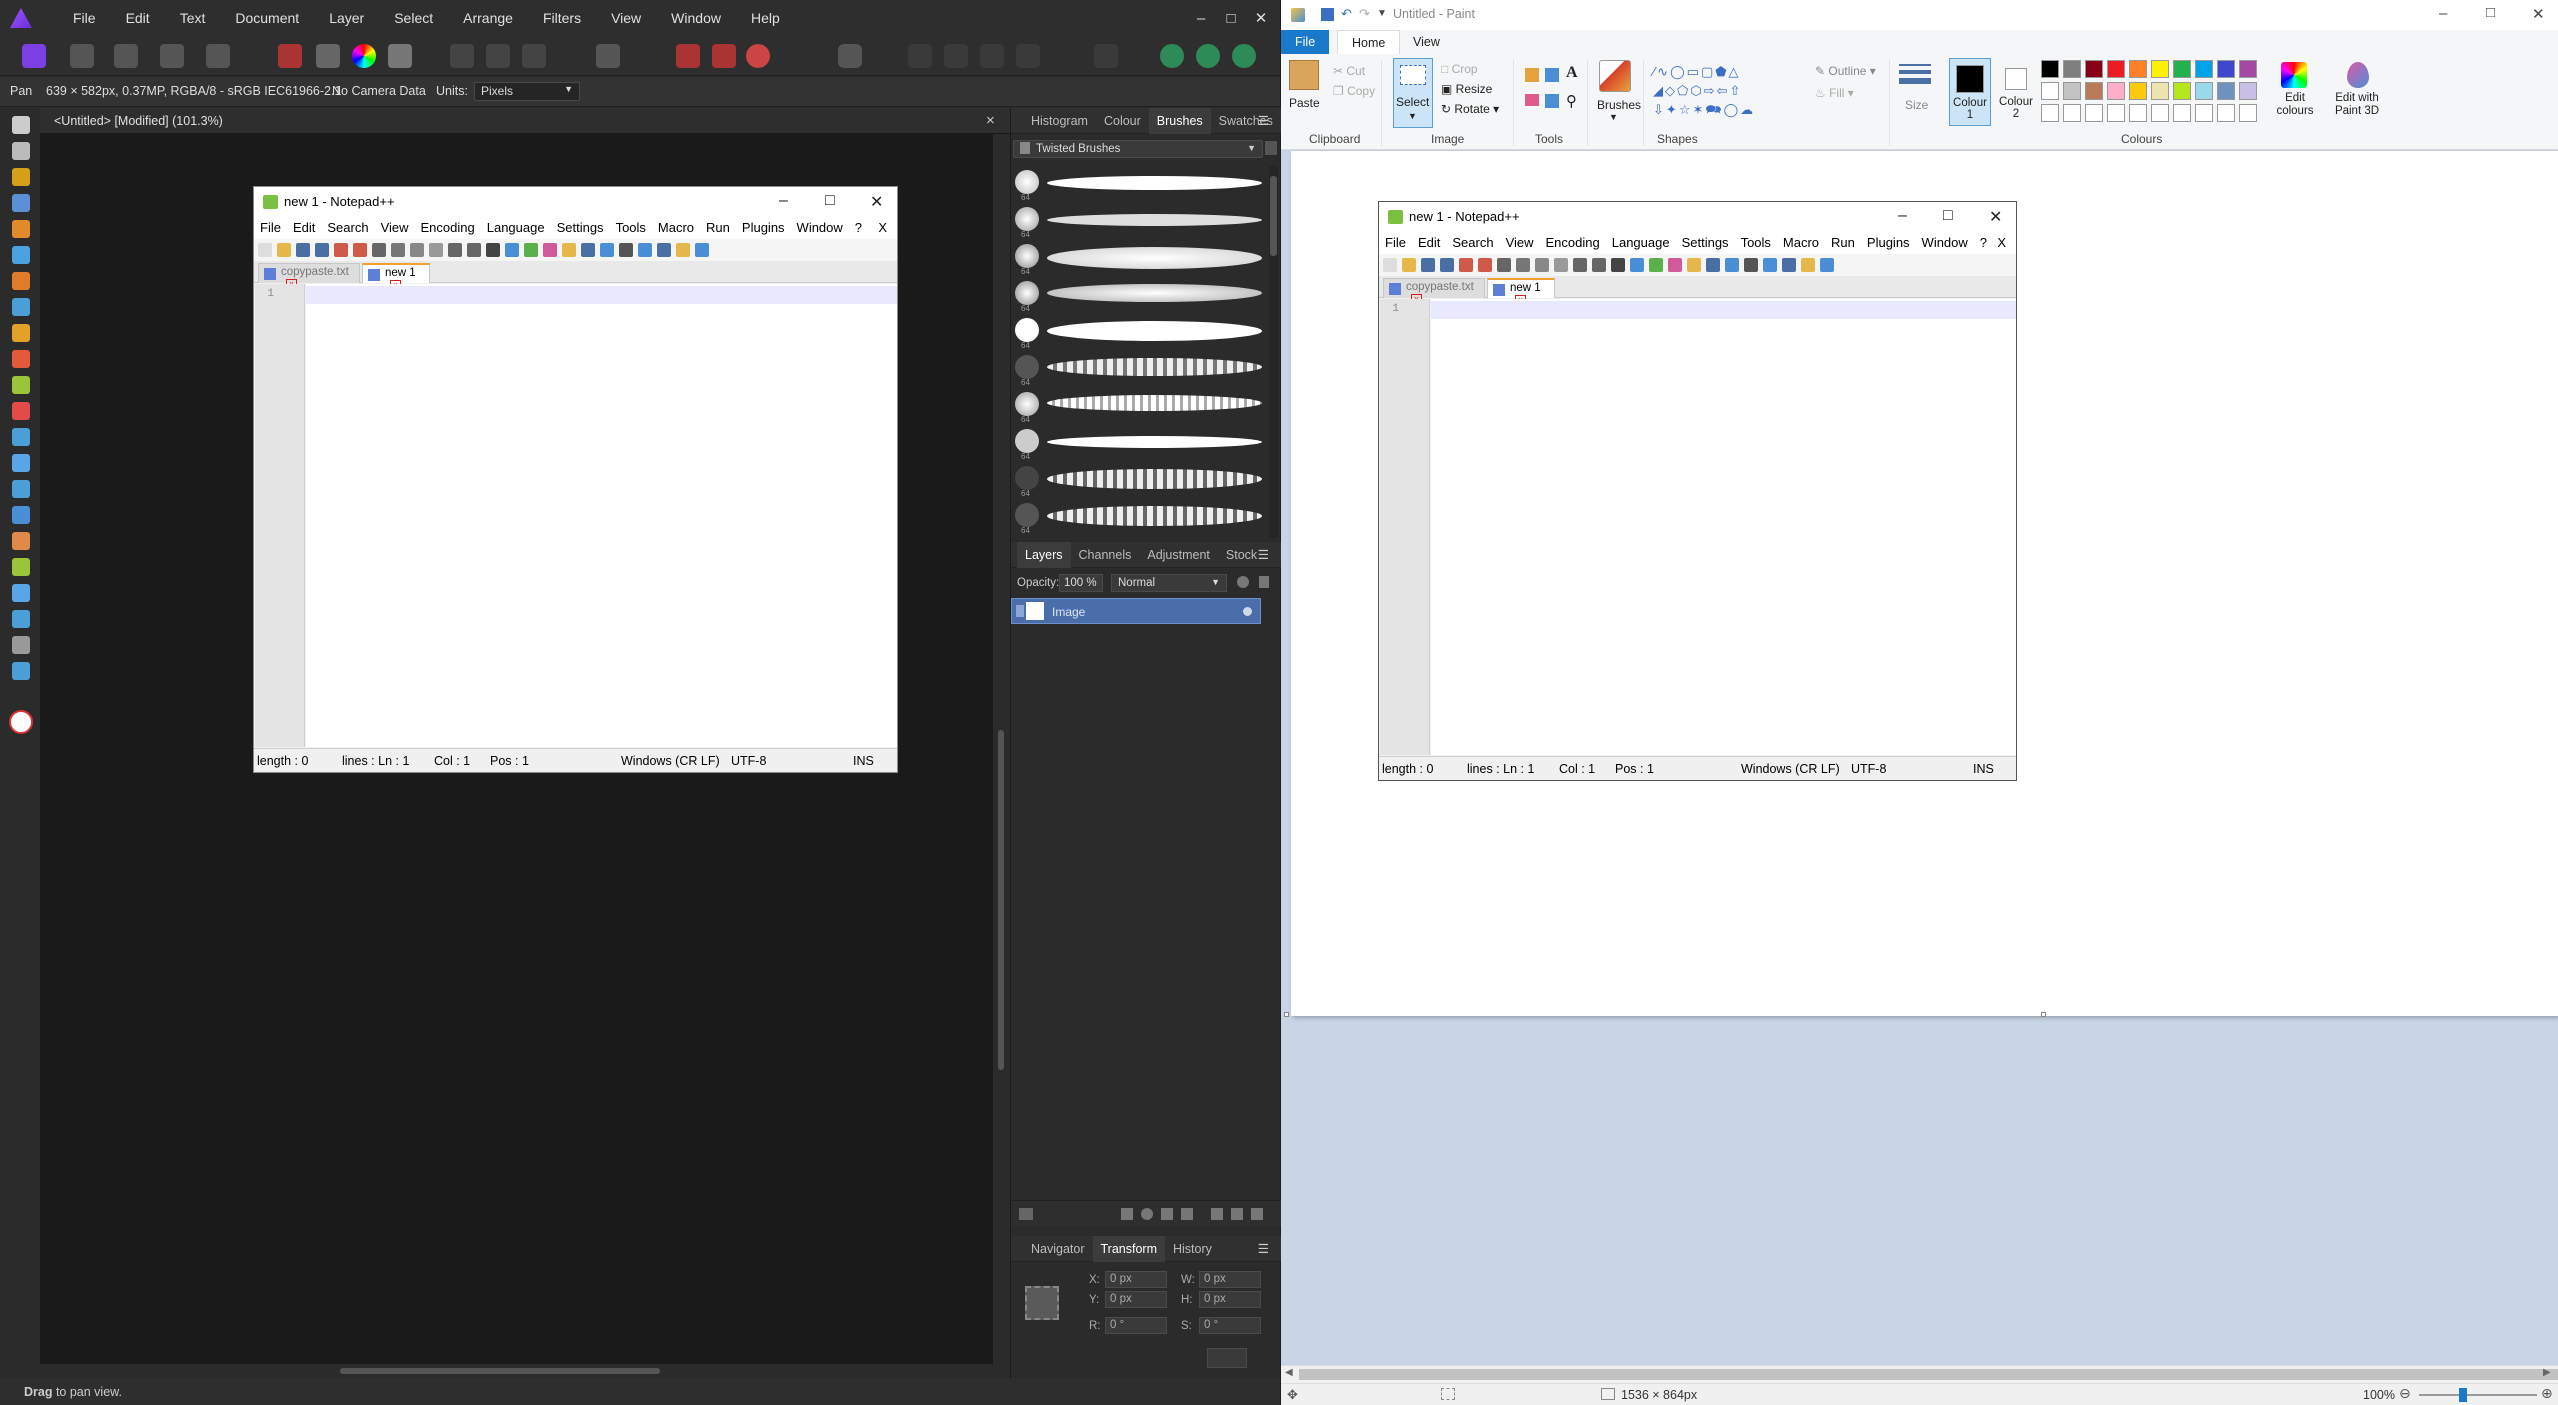 The width and height of the screenshot is (2558, 1405). Describe the element at coordinates (763, 228) in the screenshot. I see `menu-plugins: Plugins` at that location.